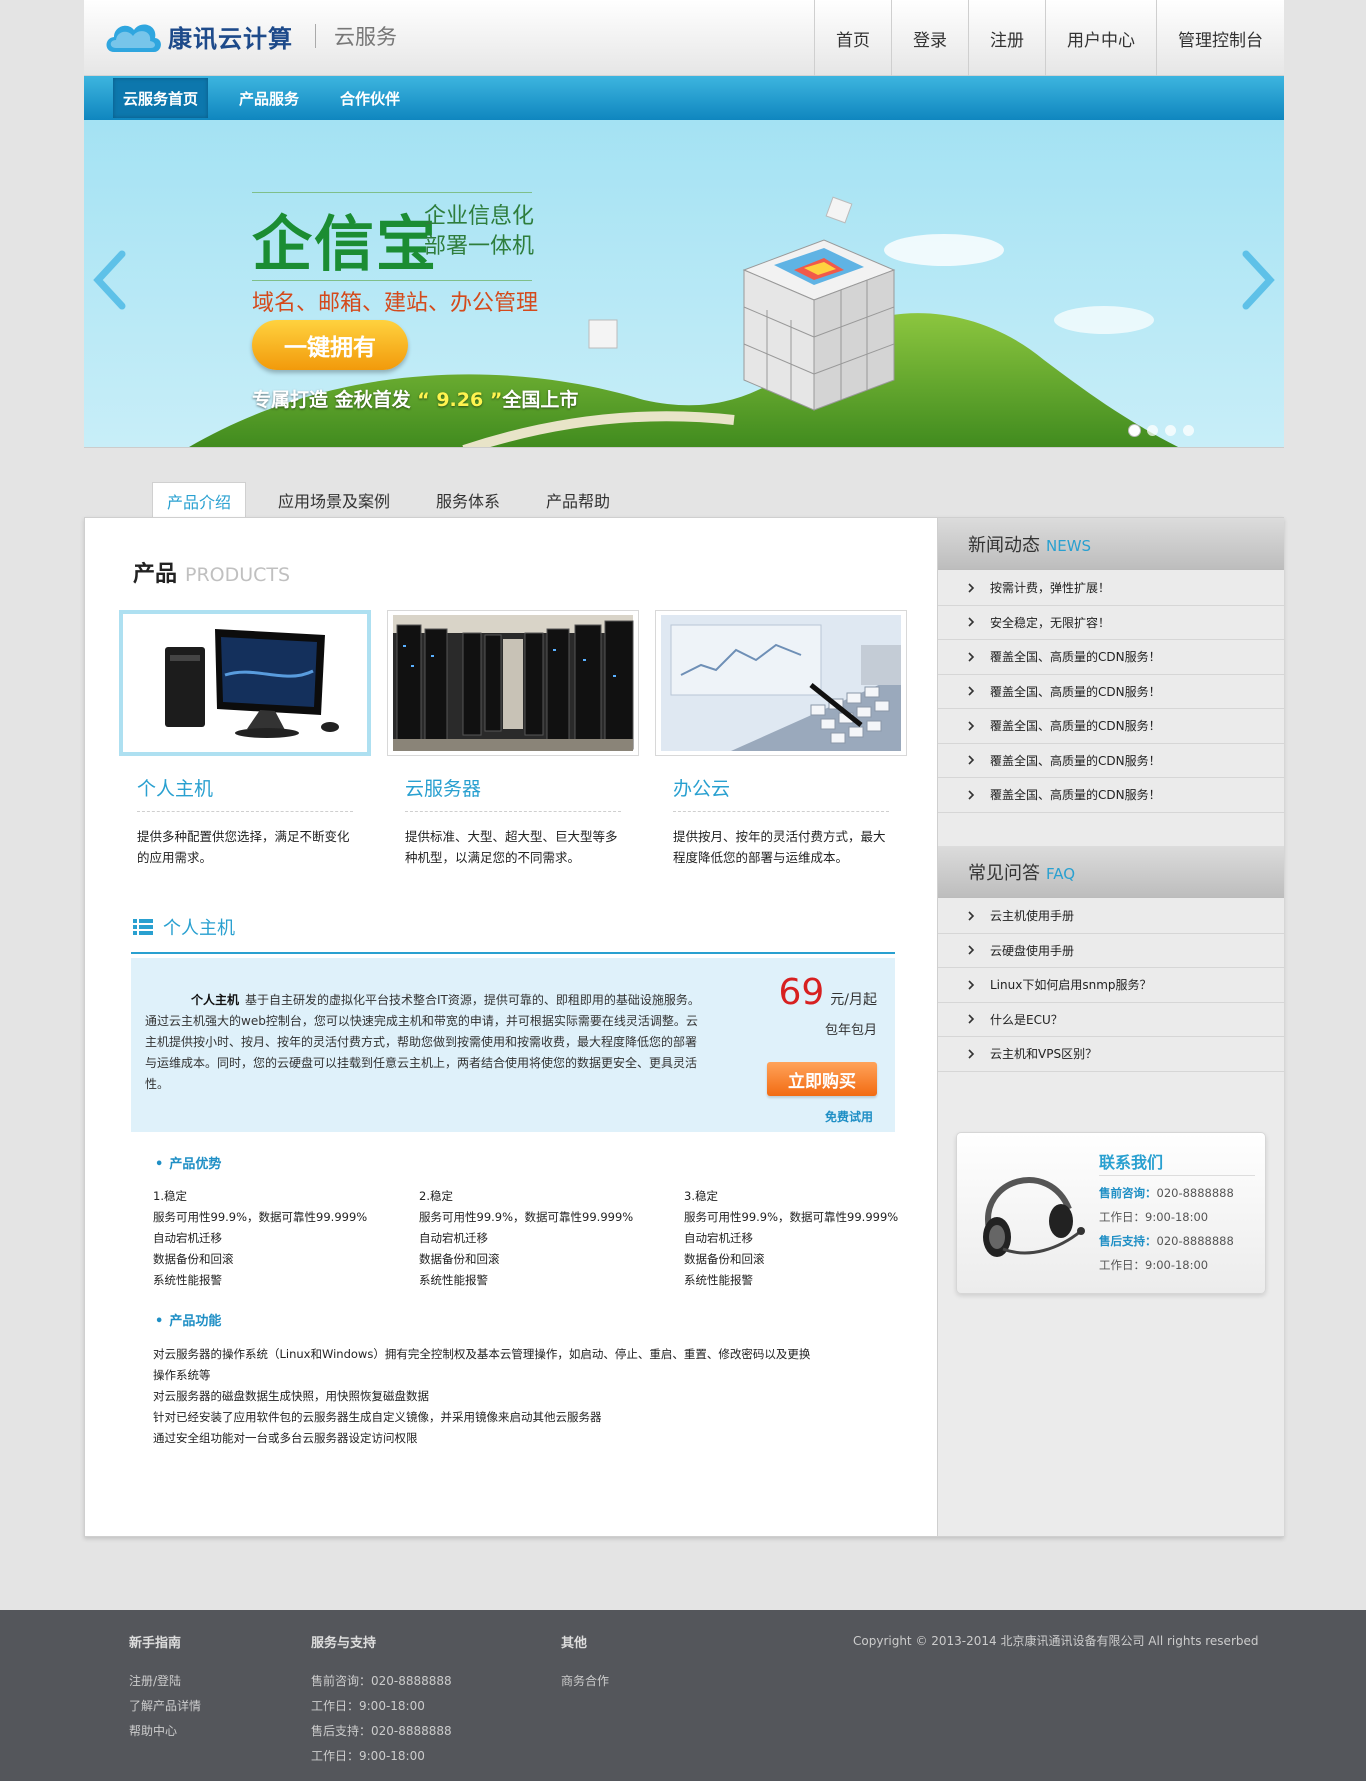  What do you see at coordinates (1220, 38) in the screenshot?
I see `top-nav-console: 管理控制台` at bounding box center [1220, 38].